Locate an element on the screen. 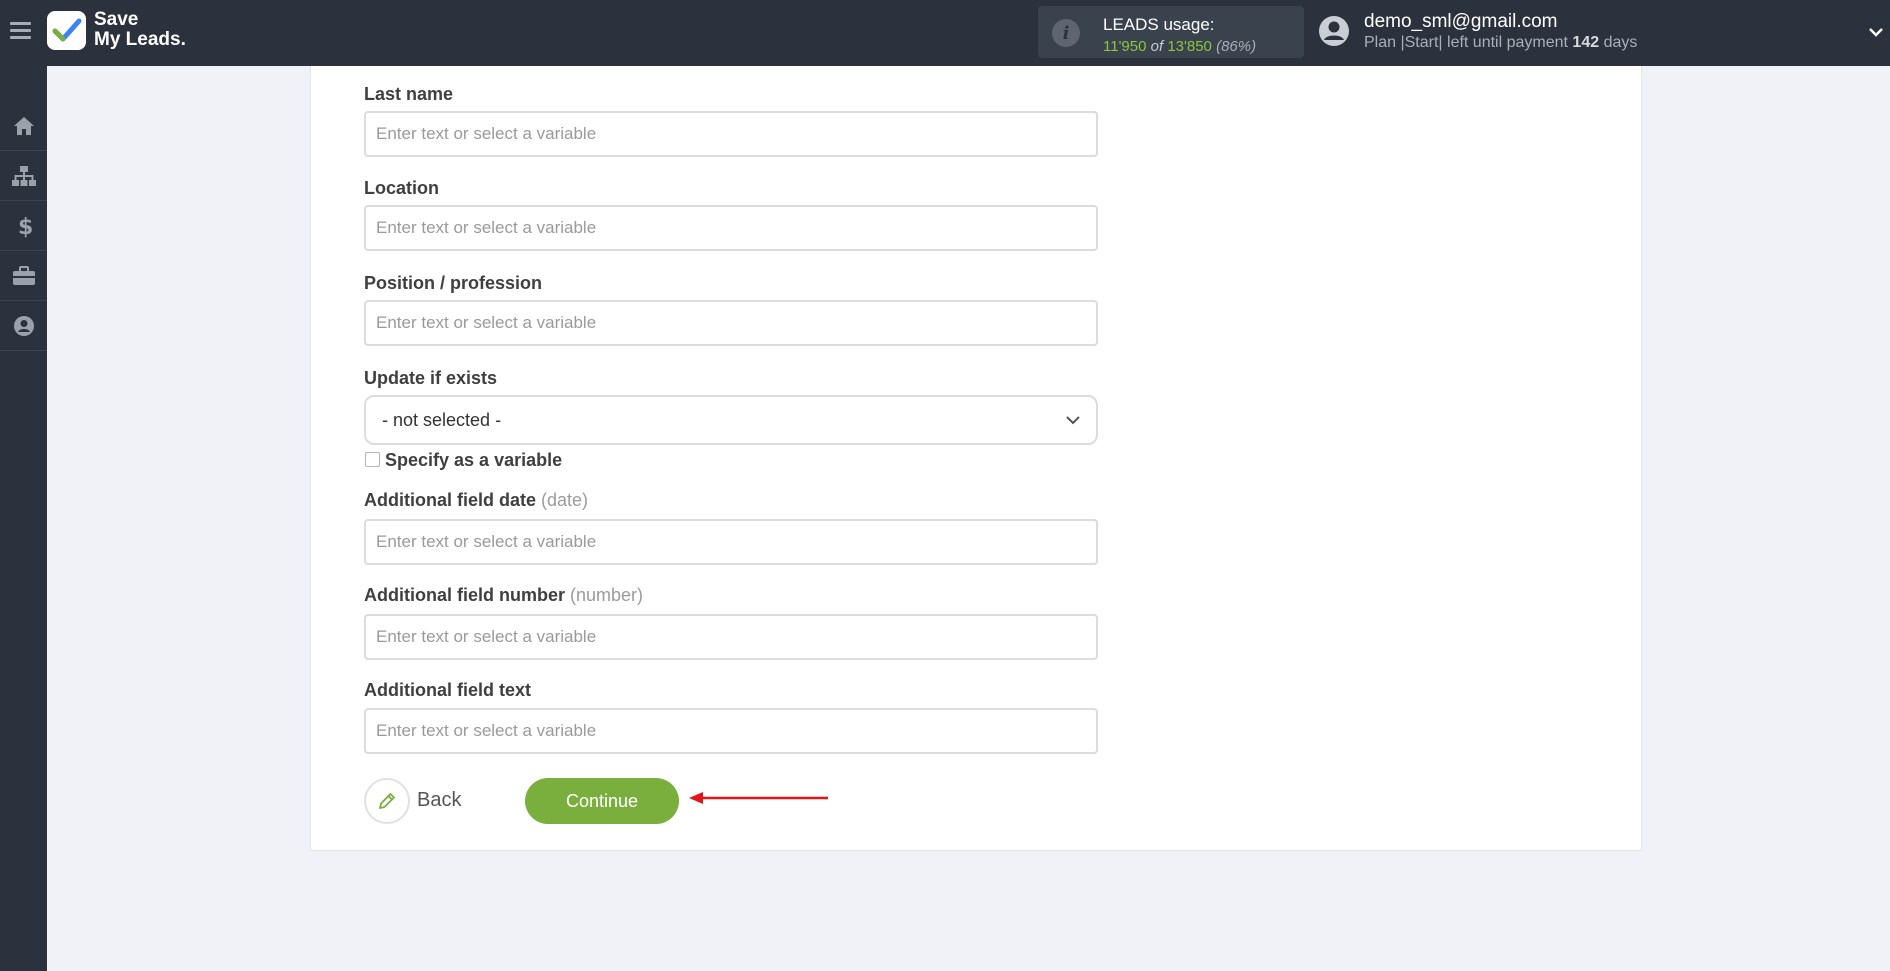 The width and height of the screenshot is (1890, 971). logo: Save My Leads. is located at coordinates (116, 30).